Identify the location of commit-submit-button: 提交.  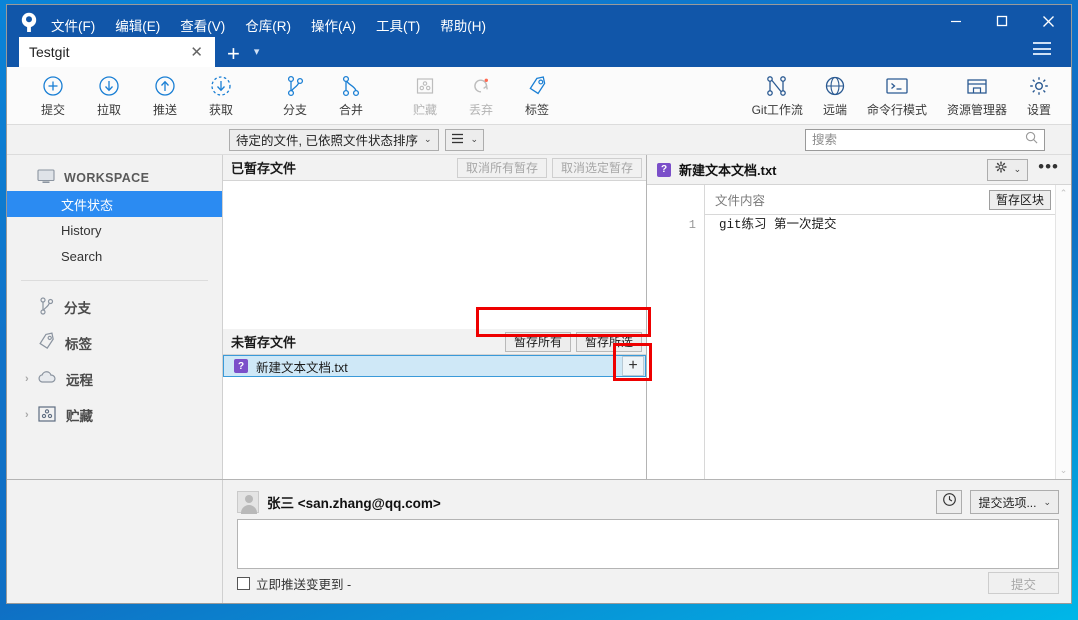
(1023, 583).